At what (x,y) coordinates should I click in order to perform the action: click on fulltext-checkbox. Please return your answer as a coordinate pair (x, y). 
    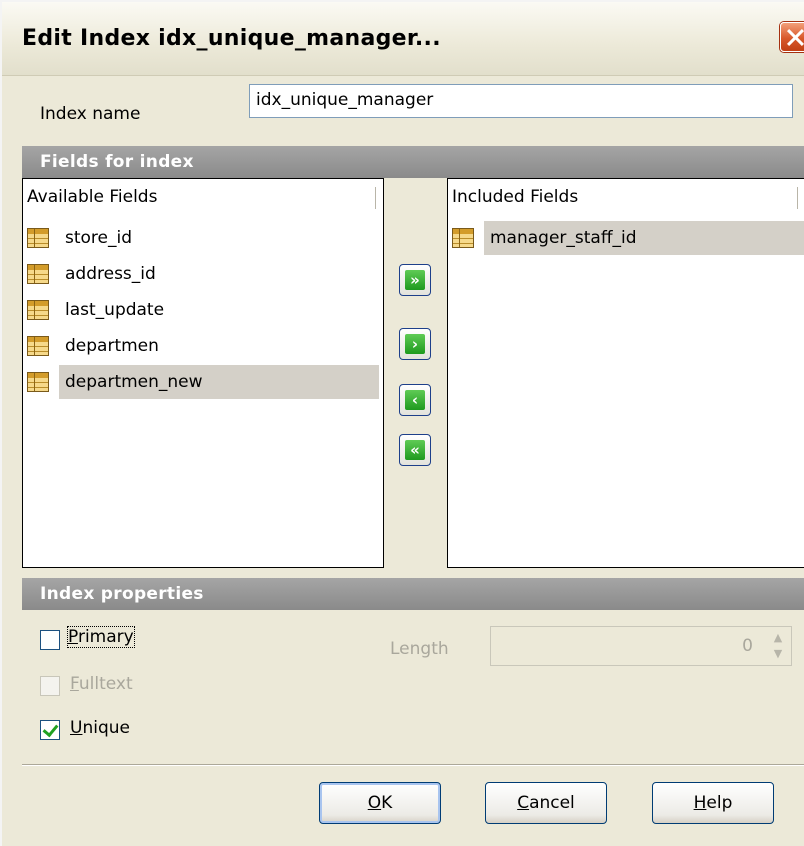
    Looking at the image, I should click on (50, 686).